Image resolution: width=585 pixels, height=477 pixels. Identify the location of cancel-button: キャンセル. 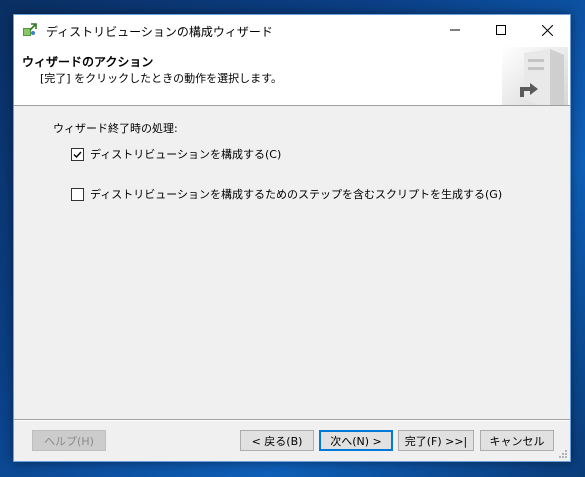
(517, 440).